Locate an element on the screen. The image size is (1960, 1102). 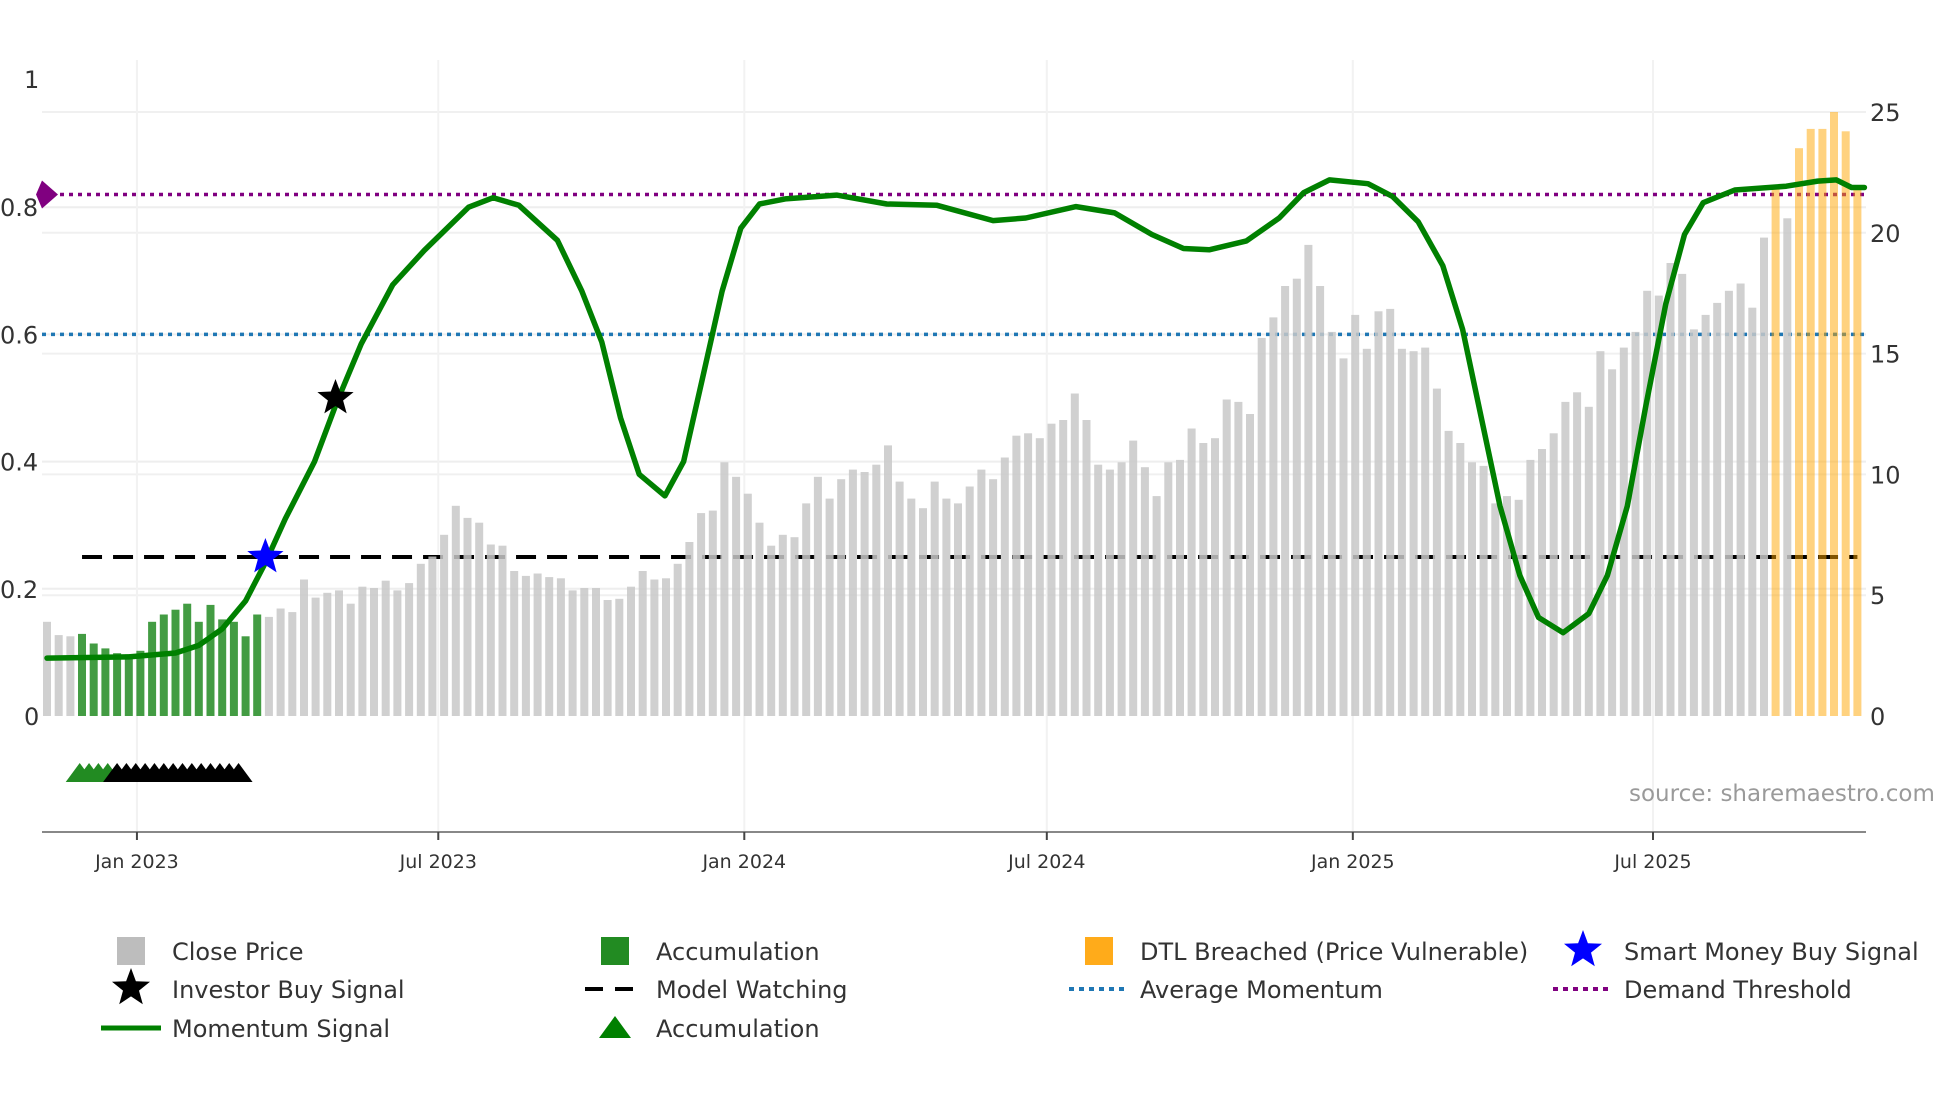
right-tick-label: 20 is located at coordinates (1885, 234).